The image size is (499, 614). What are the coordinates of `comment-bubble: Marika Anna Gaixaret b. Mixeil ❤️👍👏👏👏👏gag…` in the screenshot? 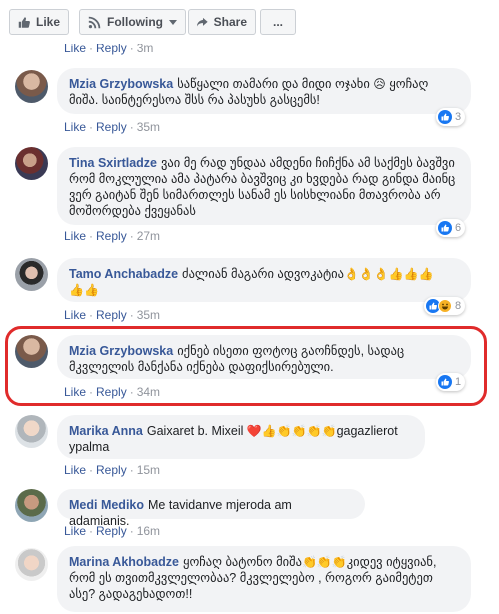 It's located at (241, 437).